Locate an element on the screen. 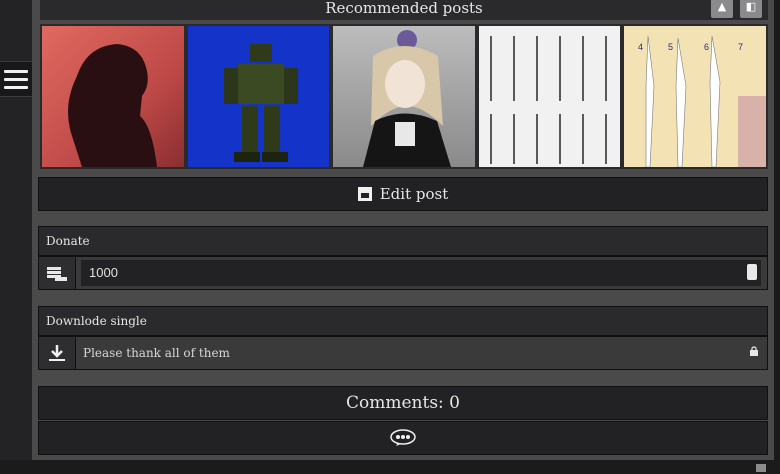 The height and width of the screenshot is (474, 780). gothic-girl-image is located at coordinates (407, 98).